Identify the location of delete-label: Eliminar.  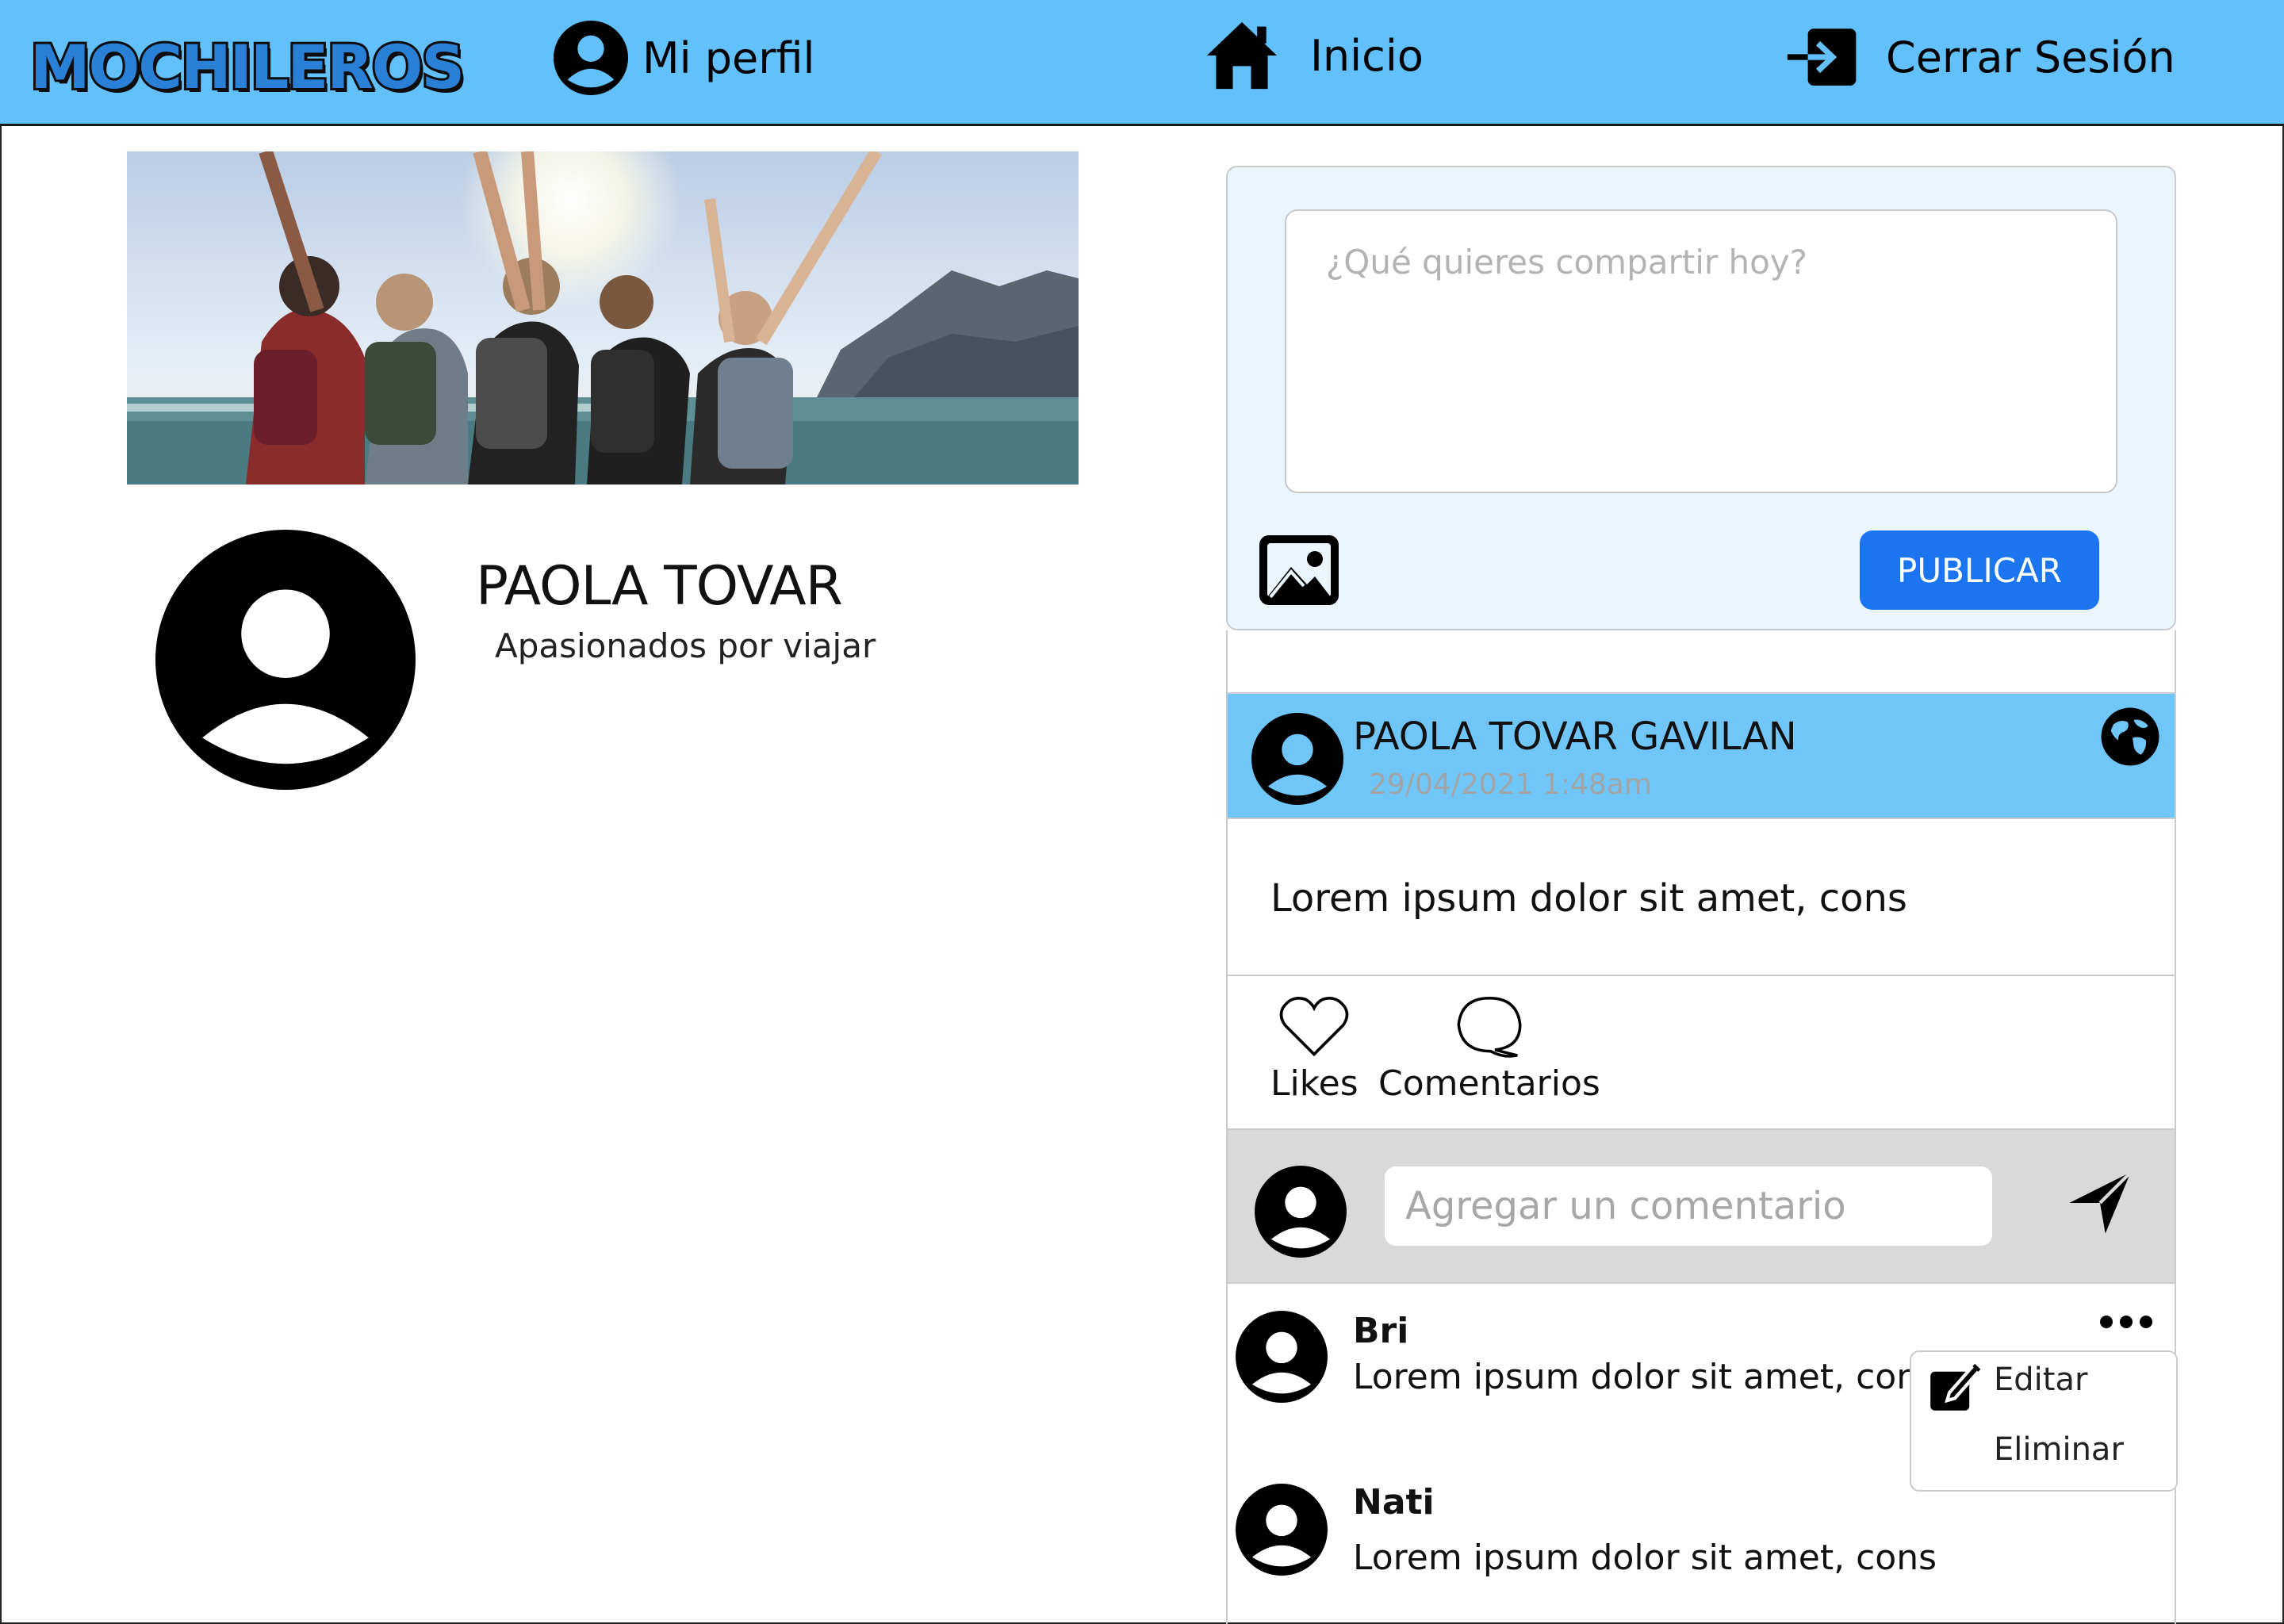
(2059, 1449).